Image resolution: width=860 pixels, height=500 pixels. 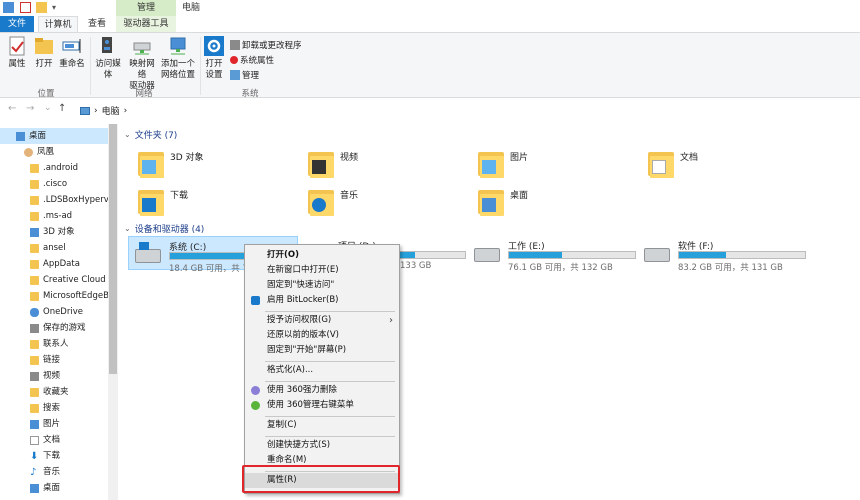 What do you see at coordinates (34, 376) in the screenshot?
I see `videos-icon` at bounding box center [34, 376].